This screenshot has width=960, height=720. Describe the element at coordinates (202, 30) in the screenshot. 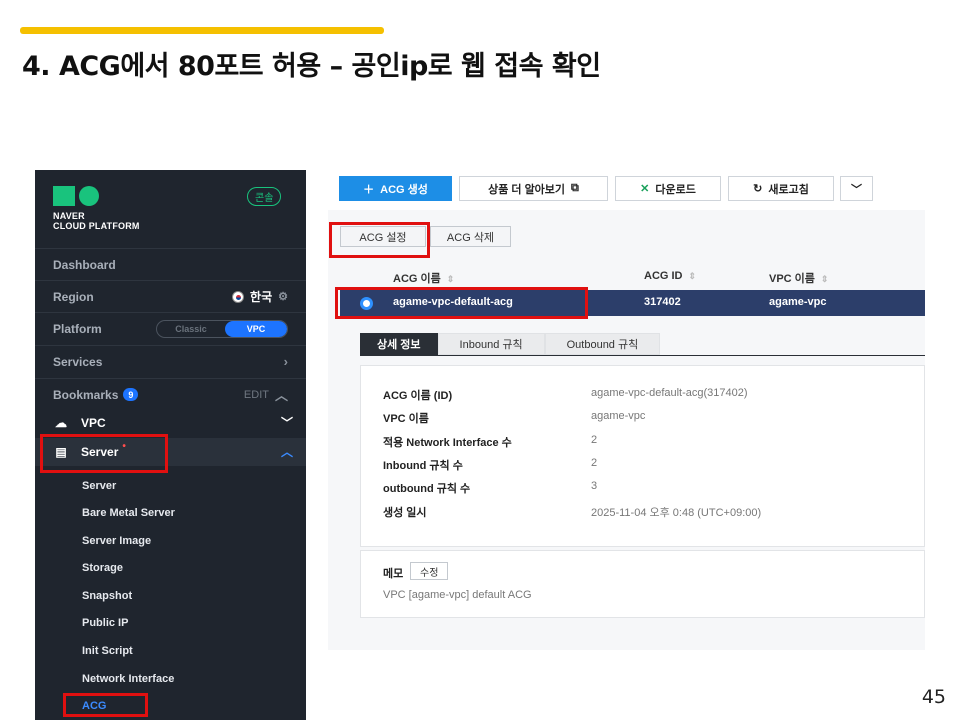

I see `title-accent-bar` at that location.